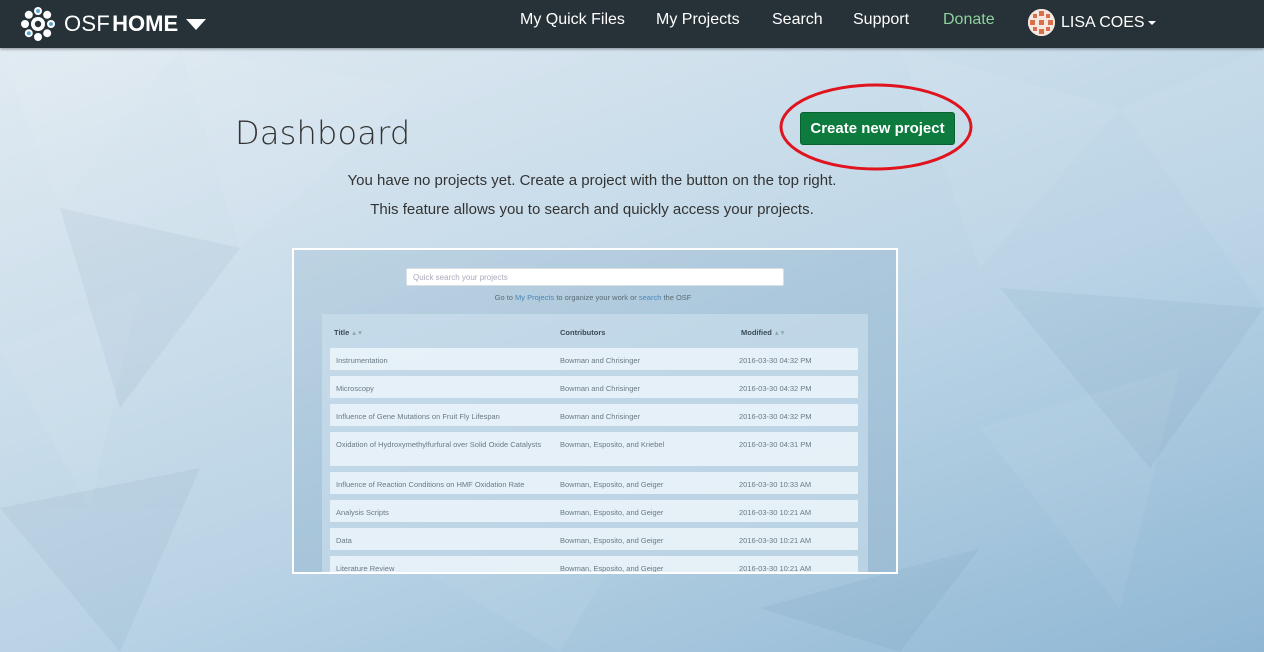 This screenshot has height=652, width=1264. I want to click on user-menu: LISA COES, so click(1092, 22).